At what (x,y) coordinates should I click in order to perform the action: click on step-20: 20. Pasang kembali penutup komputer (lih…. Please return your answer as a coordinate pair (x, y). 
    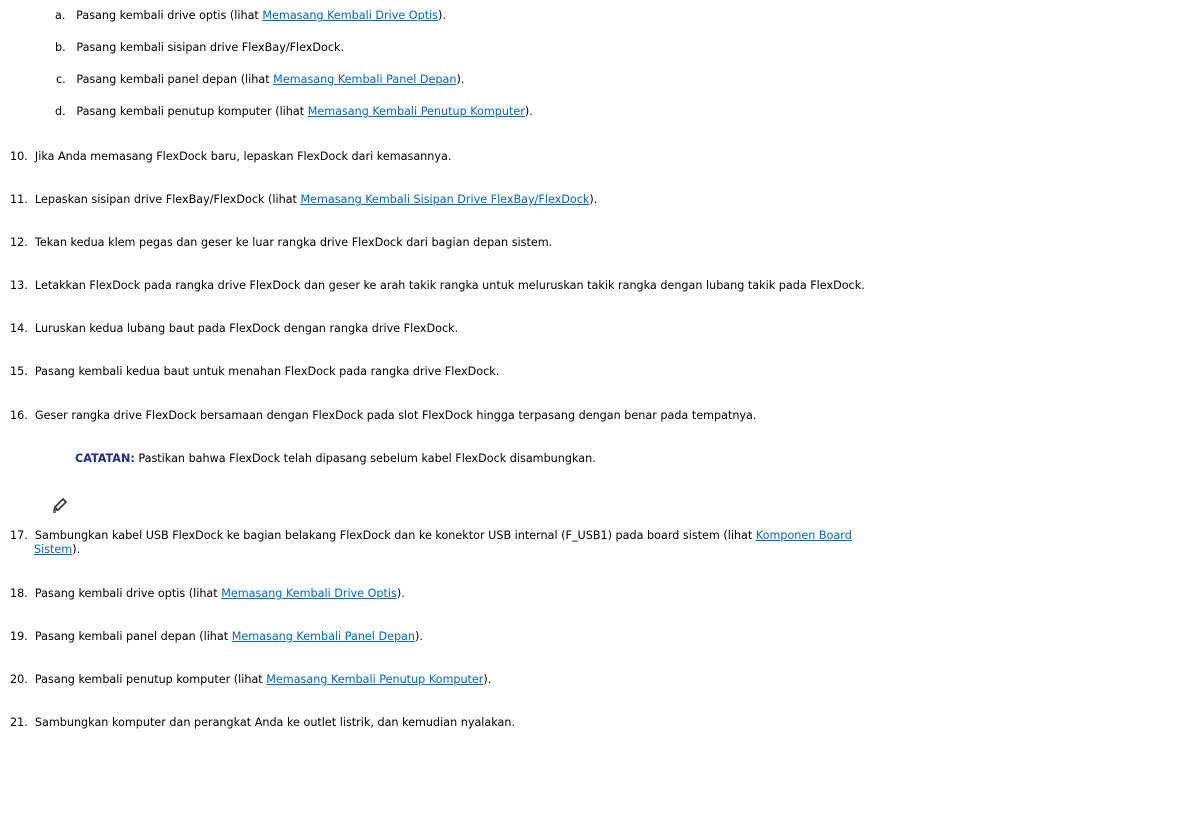
    Looking at the image, I should click on (250, 680).